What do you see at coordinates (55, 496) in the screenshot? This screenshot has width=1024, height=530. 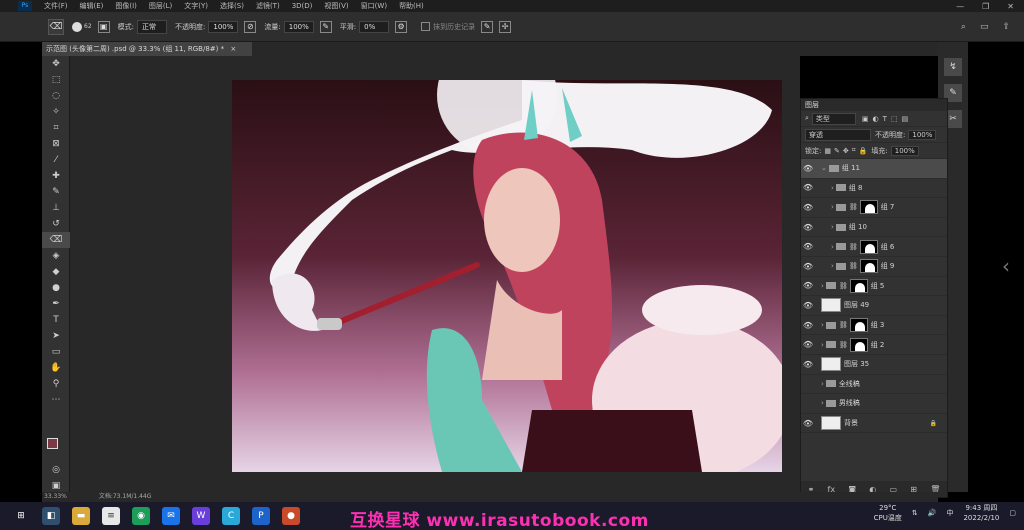 I see `zoom-level: 33.33%` at bounding box center [55, 496].